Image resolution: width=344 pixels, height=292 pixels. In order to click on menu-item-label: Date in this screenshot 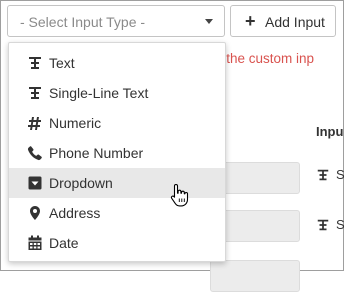, I will do `click(64, 243)`.